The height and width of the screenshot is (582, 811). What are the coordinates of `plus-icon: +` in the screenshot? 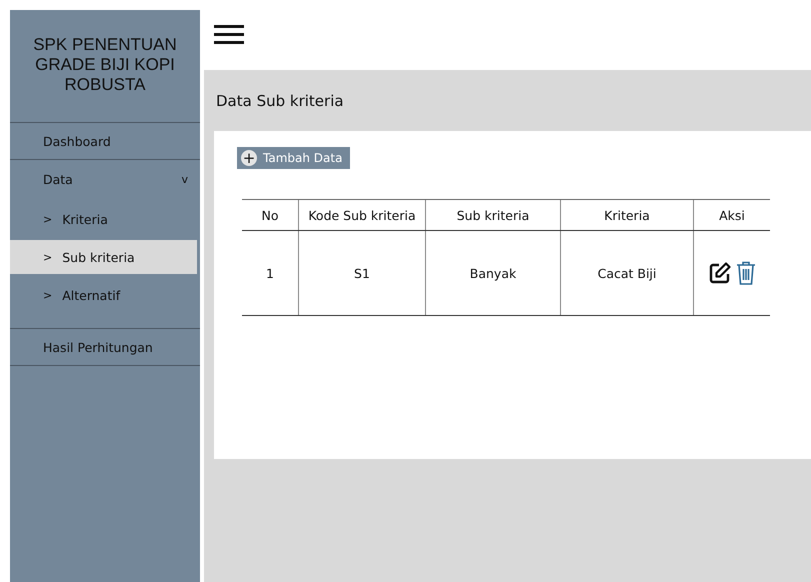 It's located at (249, 158).